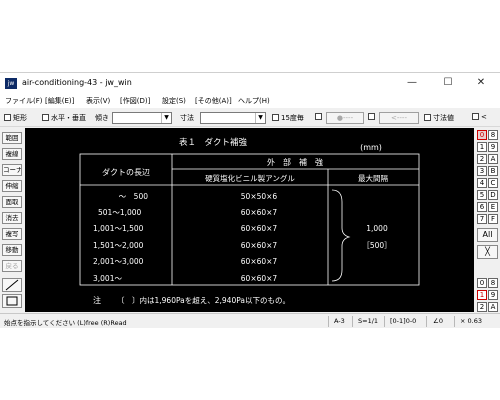  What do you see at coordinates (481, 83) in the screenshot?
I see `close-button: ✕` at bounding box center [481, 83].